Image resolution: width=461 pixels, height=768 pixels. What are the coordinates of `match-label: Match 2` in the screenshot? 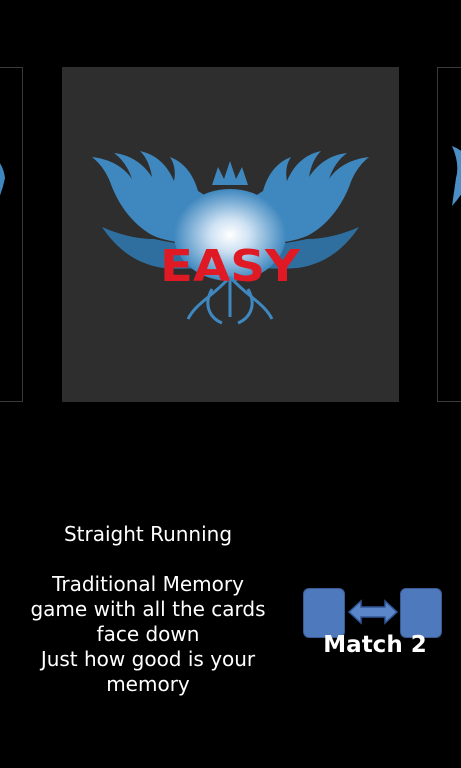 It's located at (375, 645).